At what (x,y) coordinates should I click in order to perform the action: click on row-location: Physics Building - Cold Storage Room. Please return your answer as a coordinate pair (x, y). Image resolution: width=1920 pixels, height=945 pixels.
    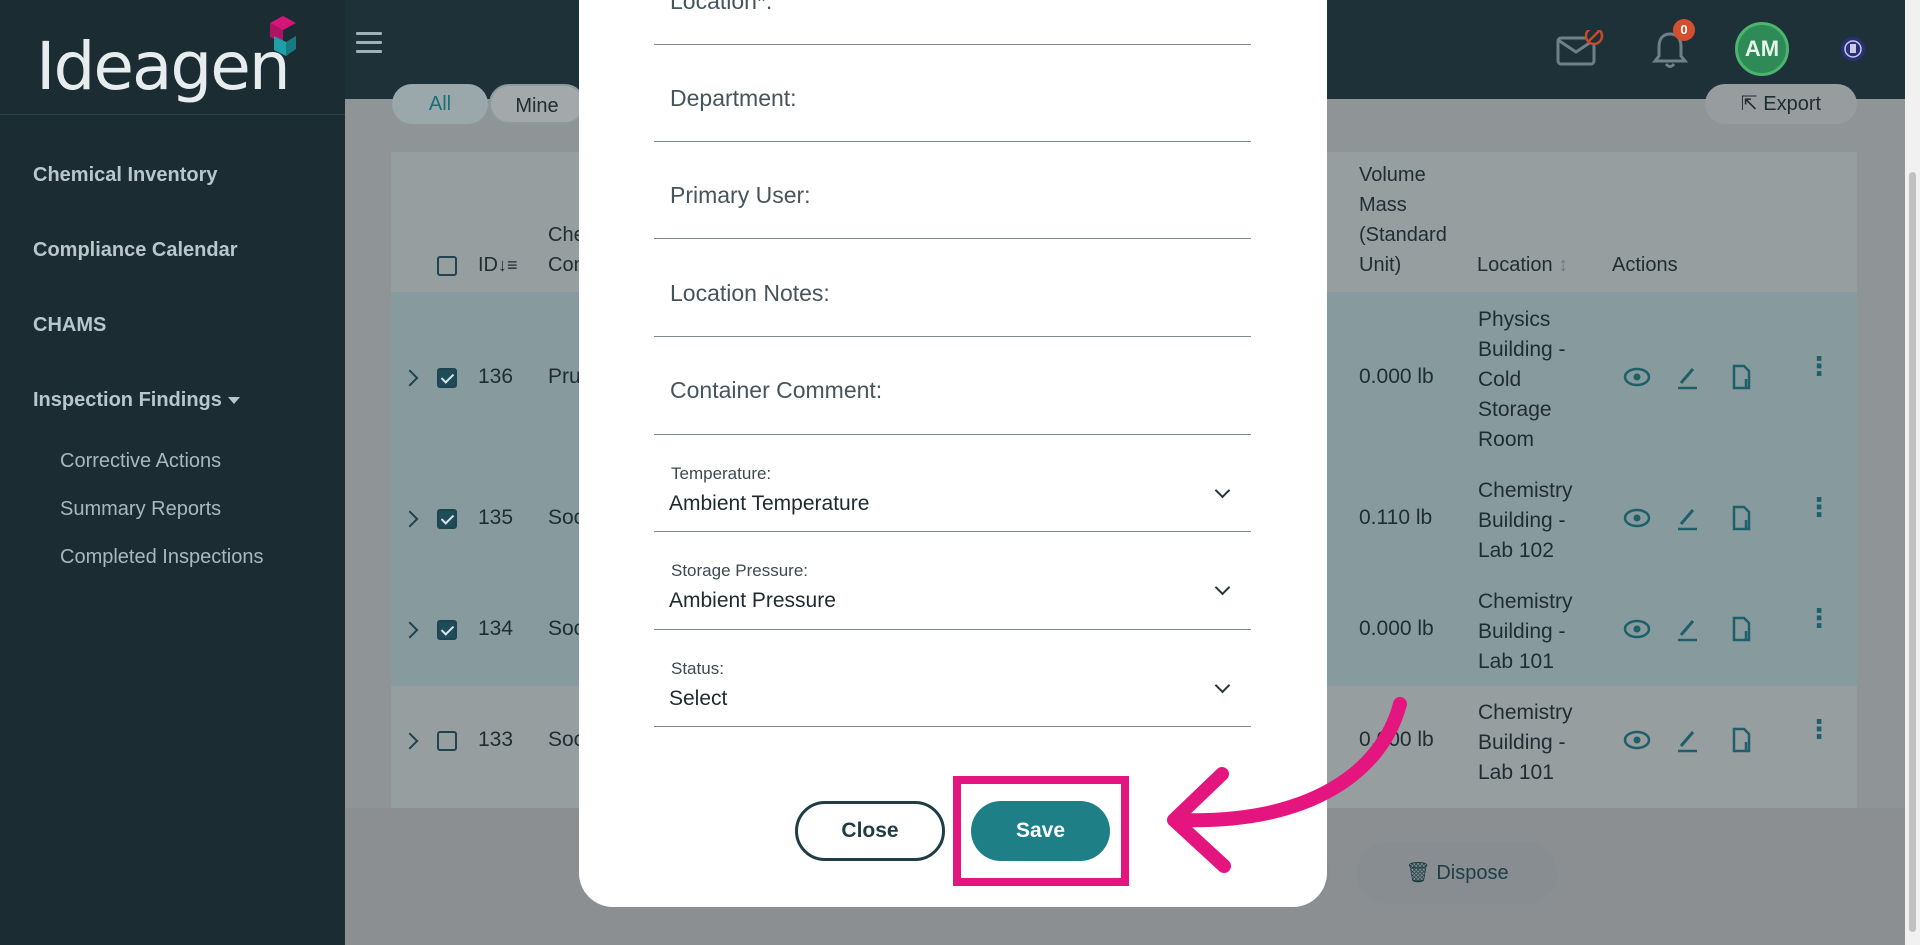
    Looking at the image, I should click on (1522, 380).